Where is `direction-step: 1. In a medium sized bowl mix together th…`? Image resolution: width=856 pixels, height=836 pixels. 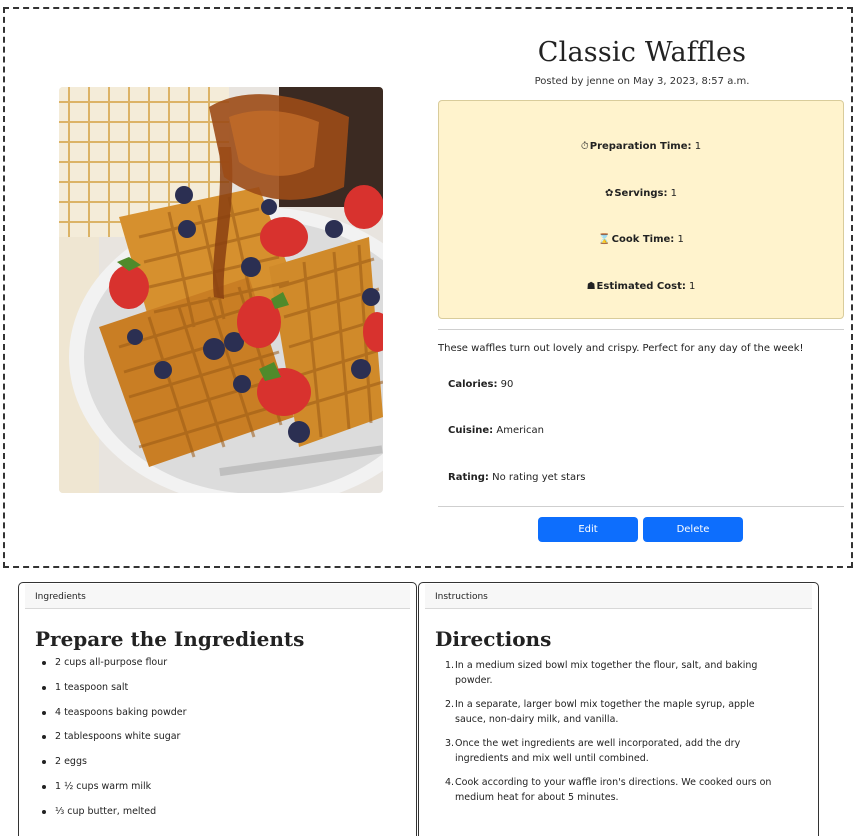
direction-step: 1. In a medium sized bowl mix together th… is located at coordinates (610, 673).